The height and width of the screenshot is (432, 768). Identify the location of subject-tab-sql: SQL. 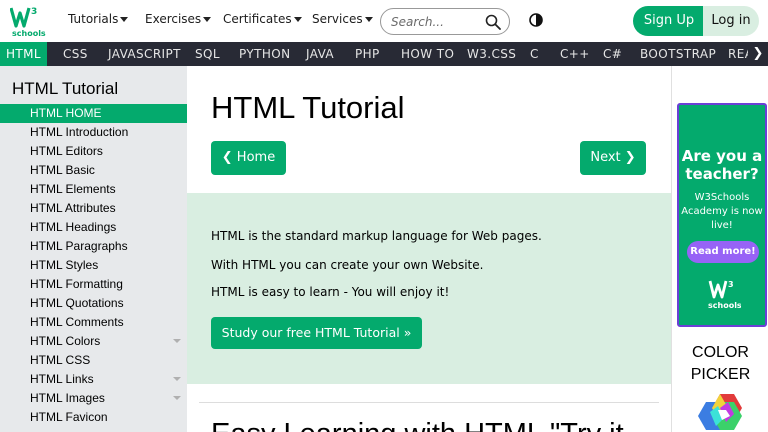
(207, 54).